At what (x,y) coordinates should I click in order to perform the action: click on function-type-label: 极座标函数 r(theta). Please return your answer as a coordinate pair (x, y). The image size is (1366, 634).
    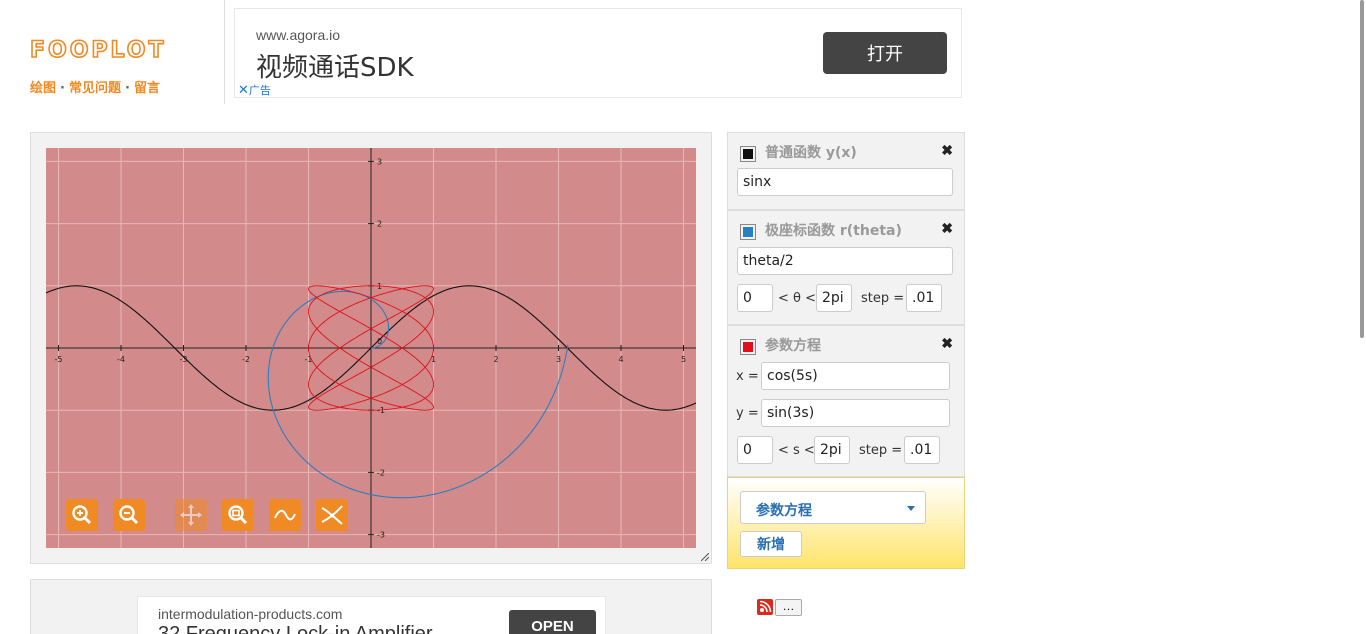
    Looking at the image, I should click on (833, 231).